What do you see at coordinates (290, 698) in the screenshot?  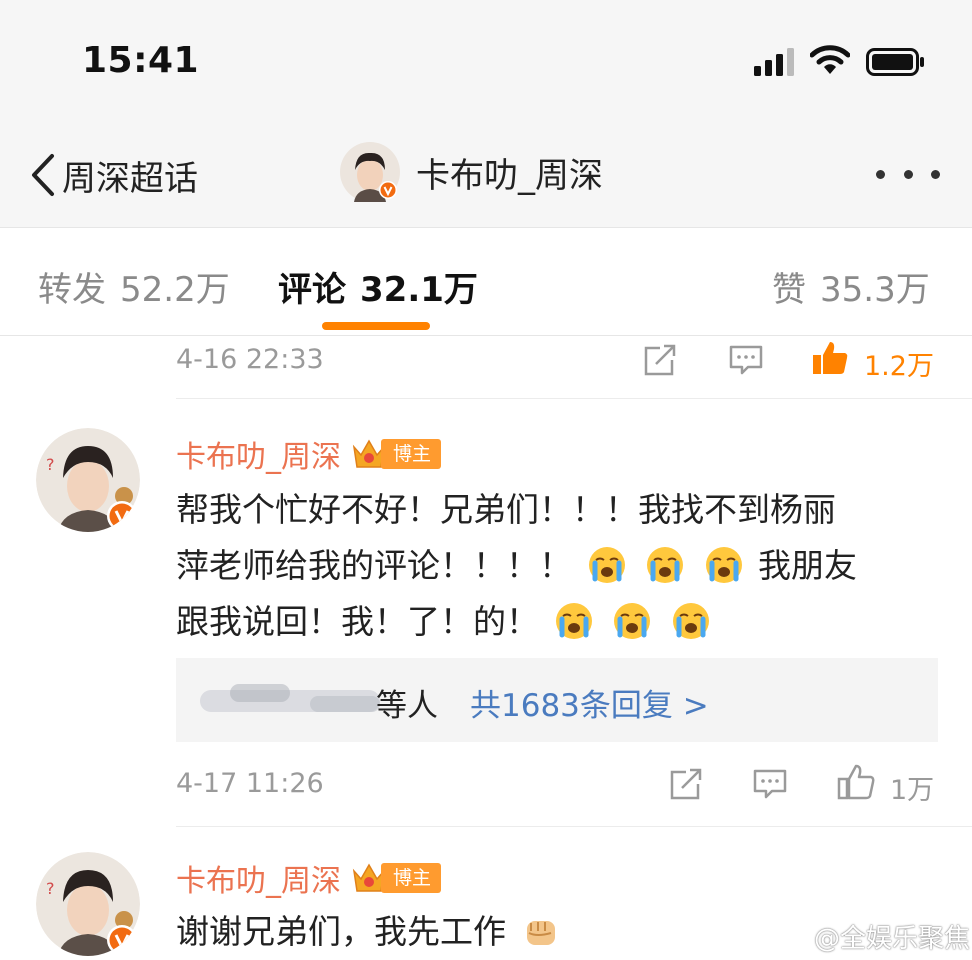 I see `blurred-names` at bounding box center [290, 698].